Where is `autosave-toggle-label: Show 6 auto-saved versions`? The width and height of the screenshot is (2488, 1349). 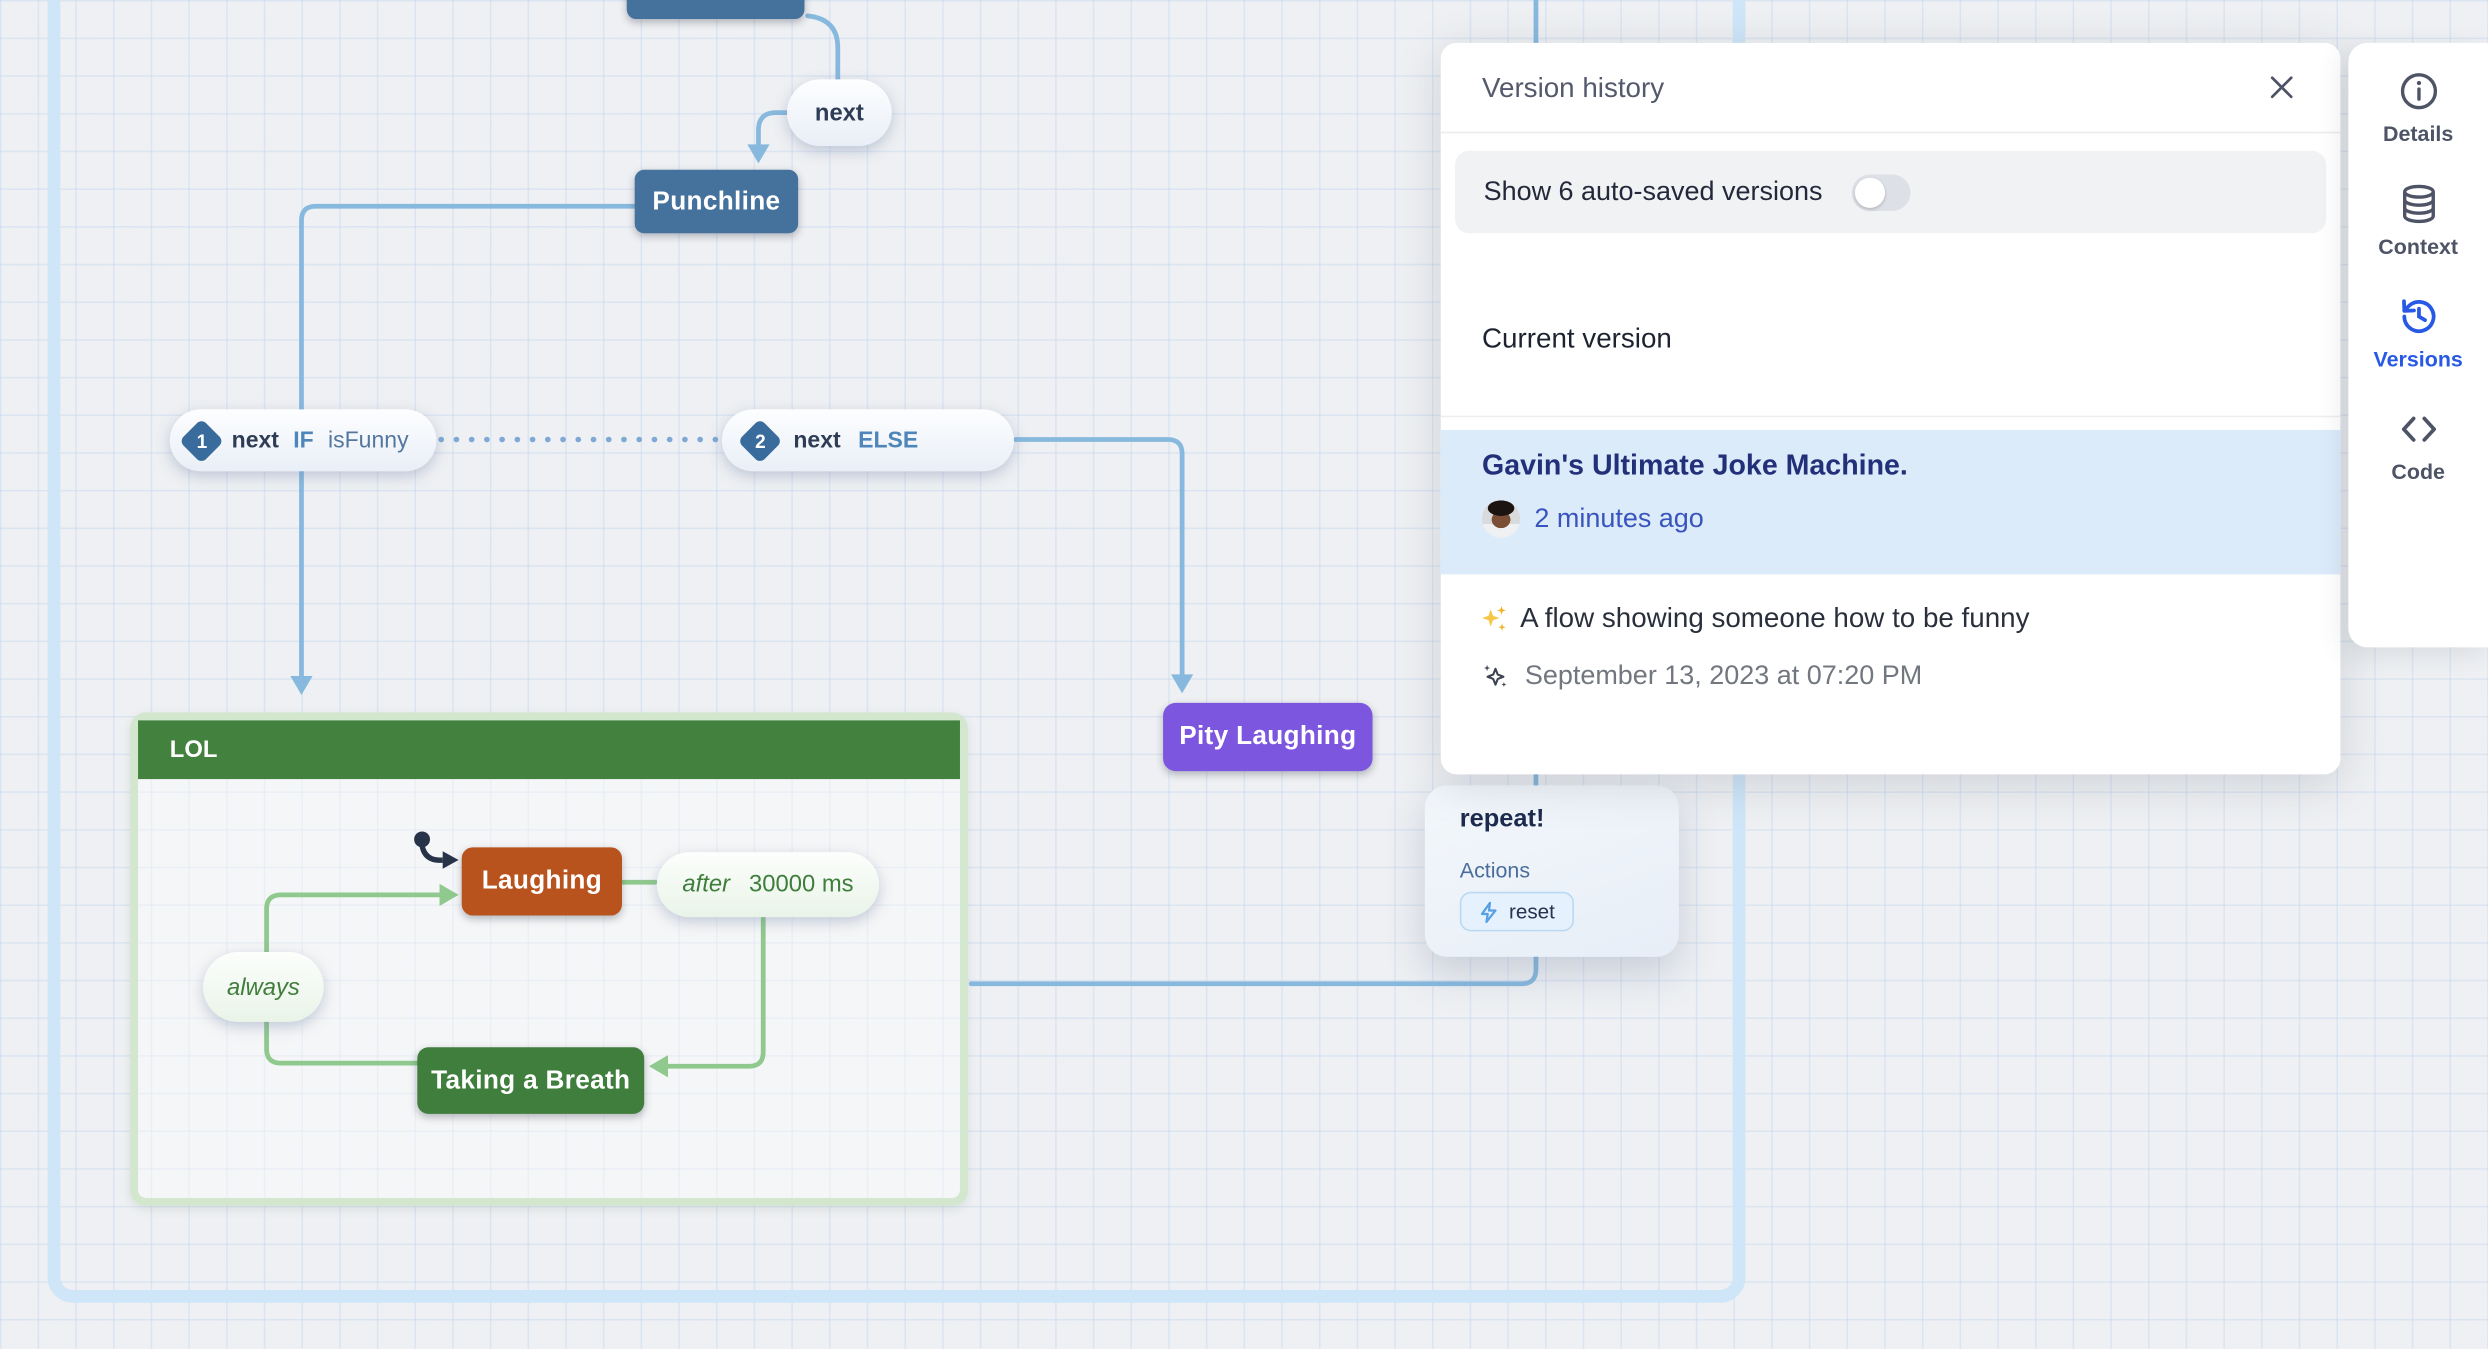 autosave-toggle-label: Show 6 auto-saved versions is located at coordinates (1653, 191).